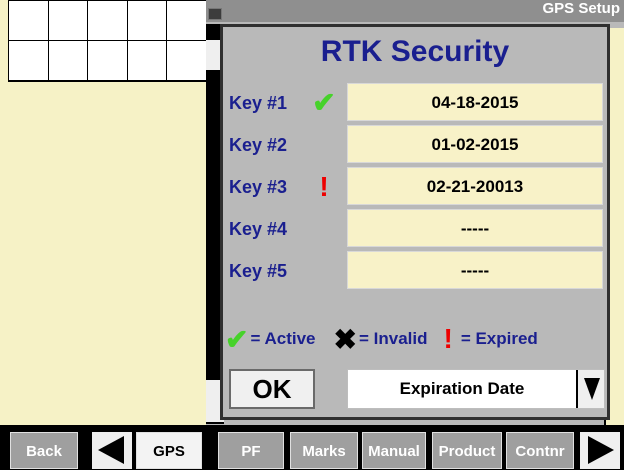 The width and height of the screenshot is (624, 470). What do you see at coordinates (475, 186) in the screenshot?
I see `key-3-date-field: 02-21-20013` at bounding box center [475, 186].